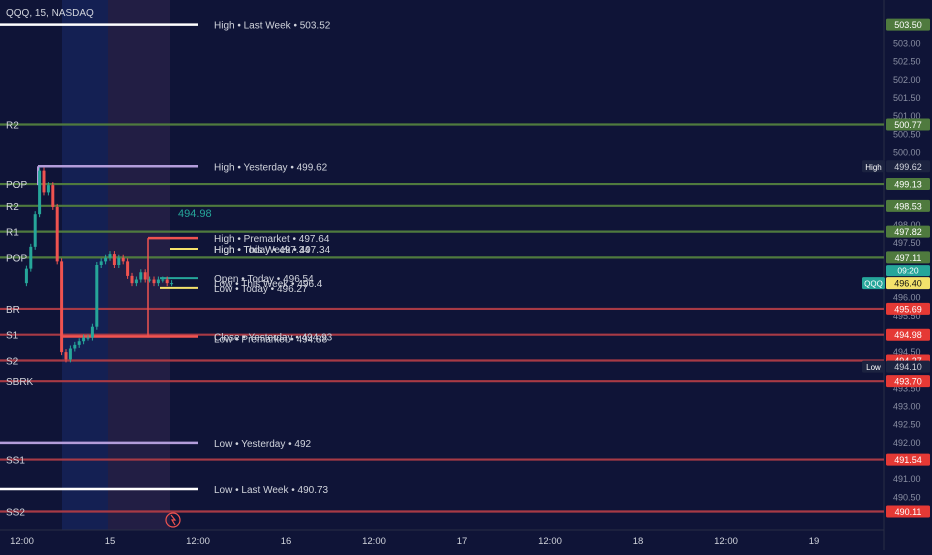  I want to click on symbol-title: QQQ, 15, NASDAQ, so click(50, 13).